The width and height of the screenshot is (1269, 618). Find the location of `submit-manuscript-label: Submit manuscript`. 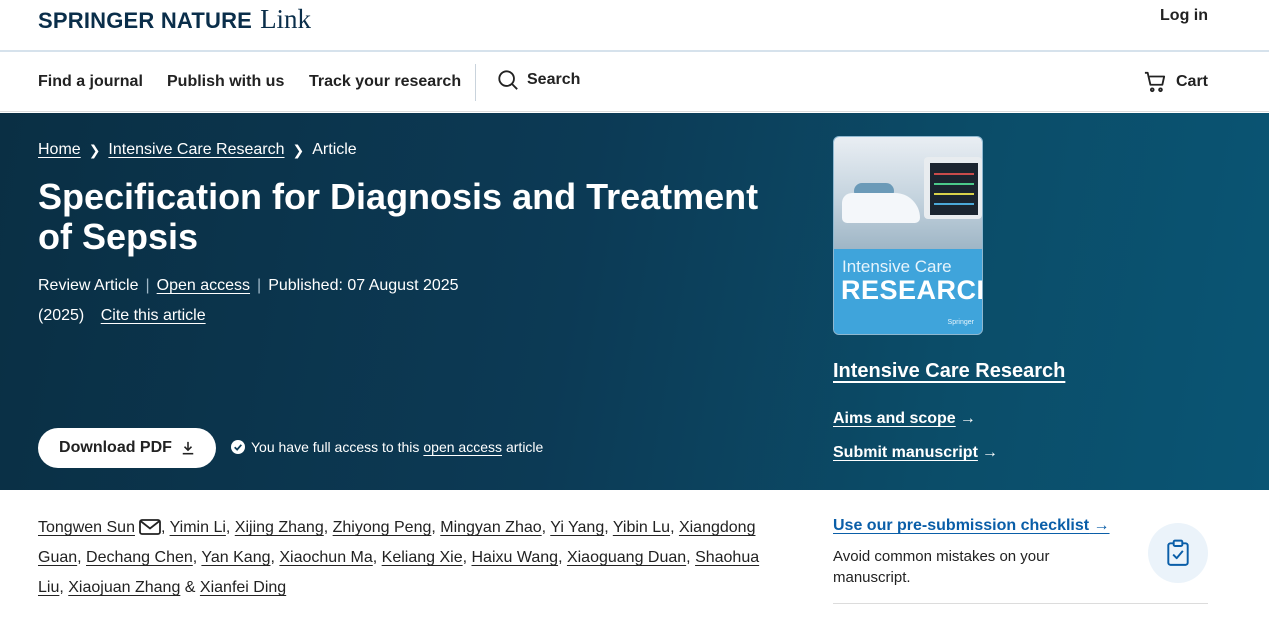

submit-manuscript-label: Submit manuscript is located at coordinates (905, 452).